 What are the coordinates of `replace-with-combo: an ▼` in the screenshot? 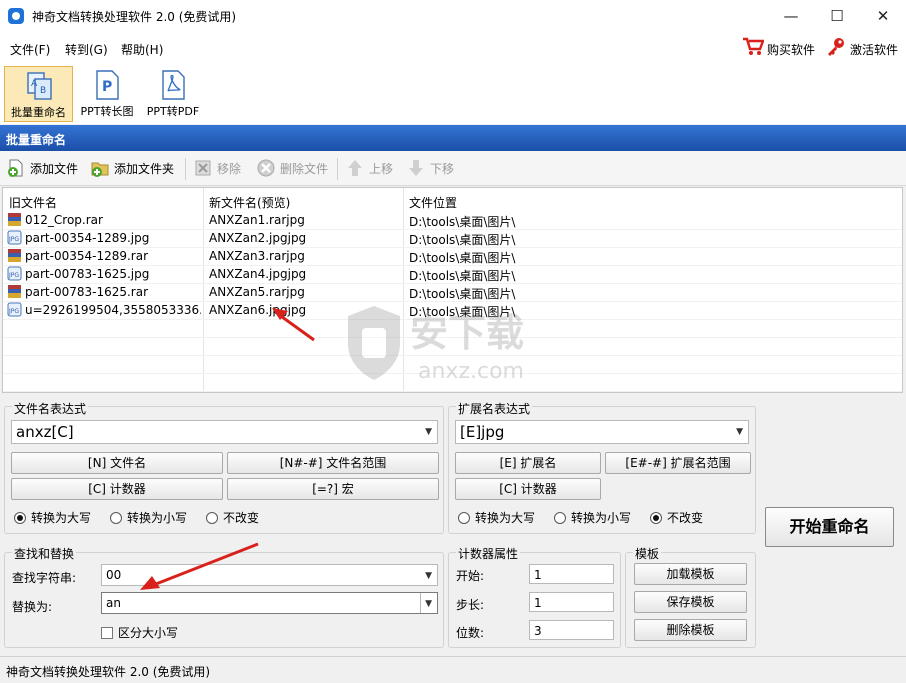 It's located at (269, 603).